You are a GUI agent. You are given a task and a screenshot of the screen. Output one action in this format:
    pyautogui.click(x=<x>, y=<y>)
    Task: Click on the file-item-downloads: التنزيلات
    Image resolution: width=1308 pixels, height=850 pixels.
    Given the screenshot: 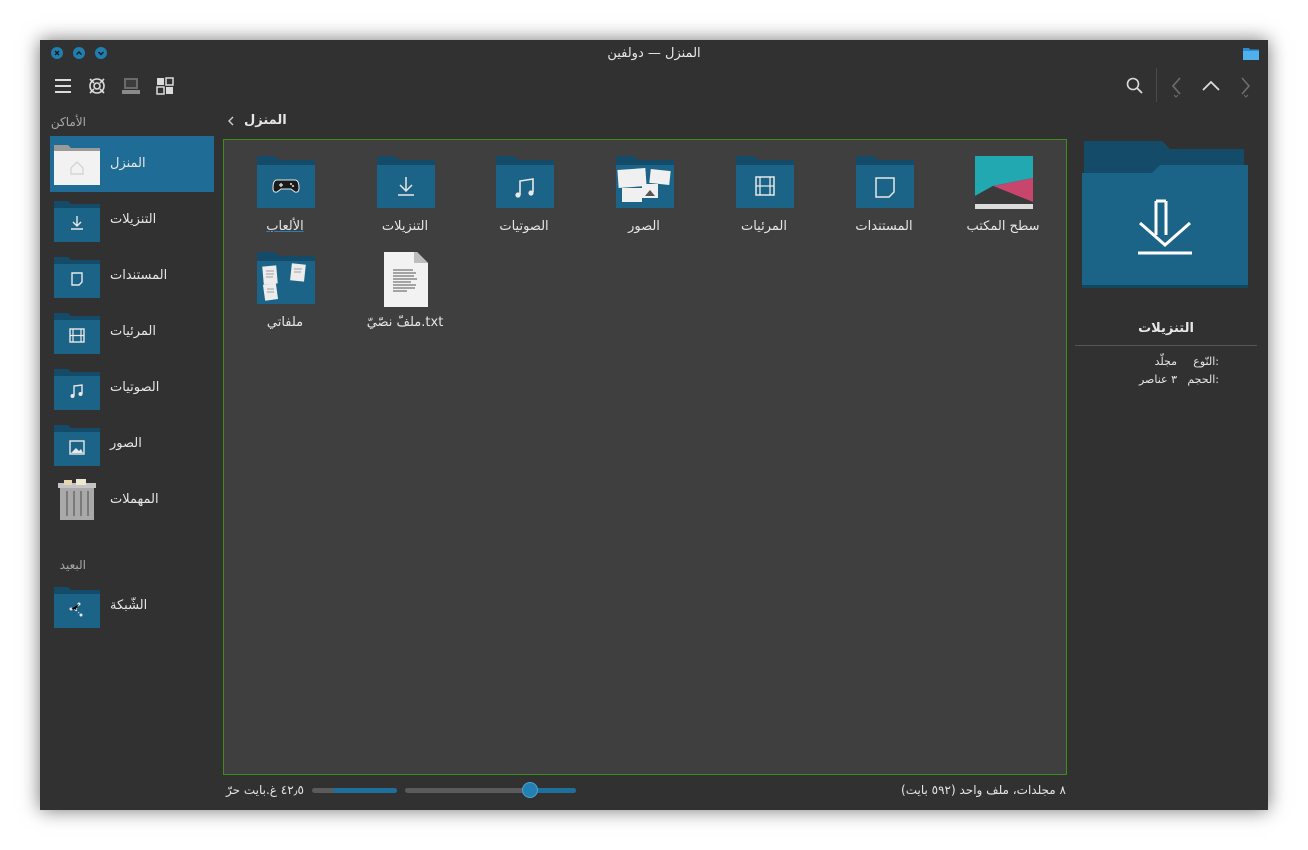 What is the action you would take?
    pyautogui.click(x=405, y=201)
    